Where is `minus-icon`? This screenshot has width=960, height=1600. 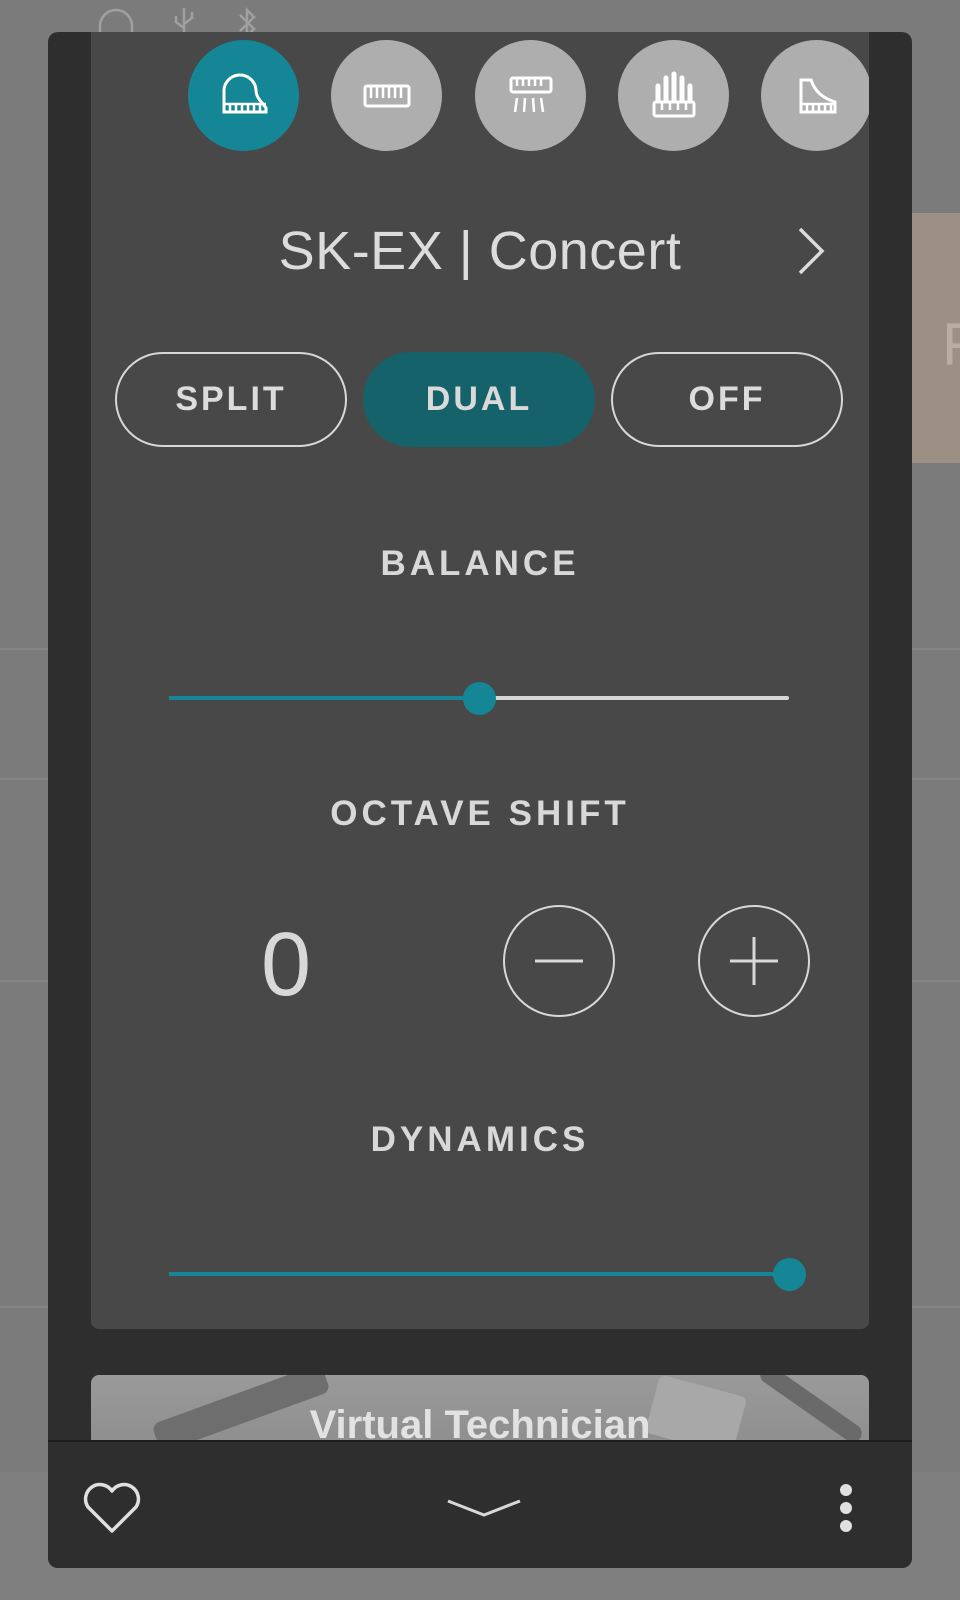
minus-icon is located at coordinates (559, 961).